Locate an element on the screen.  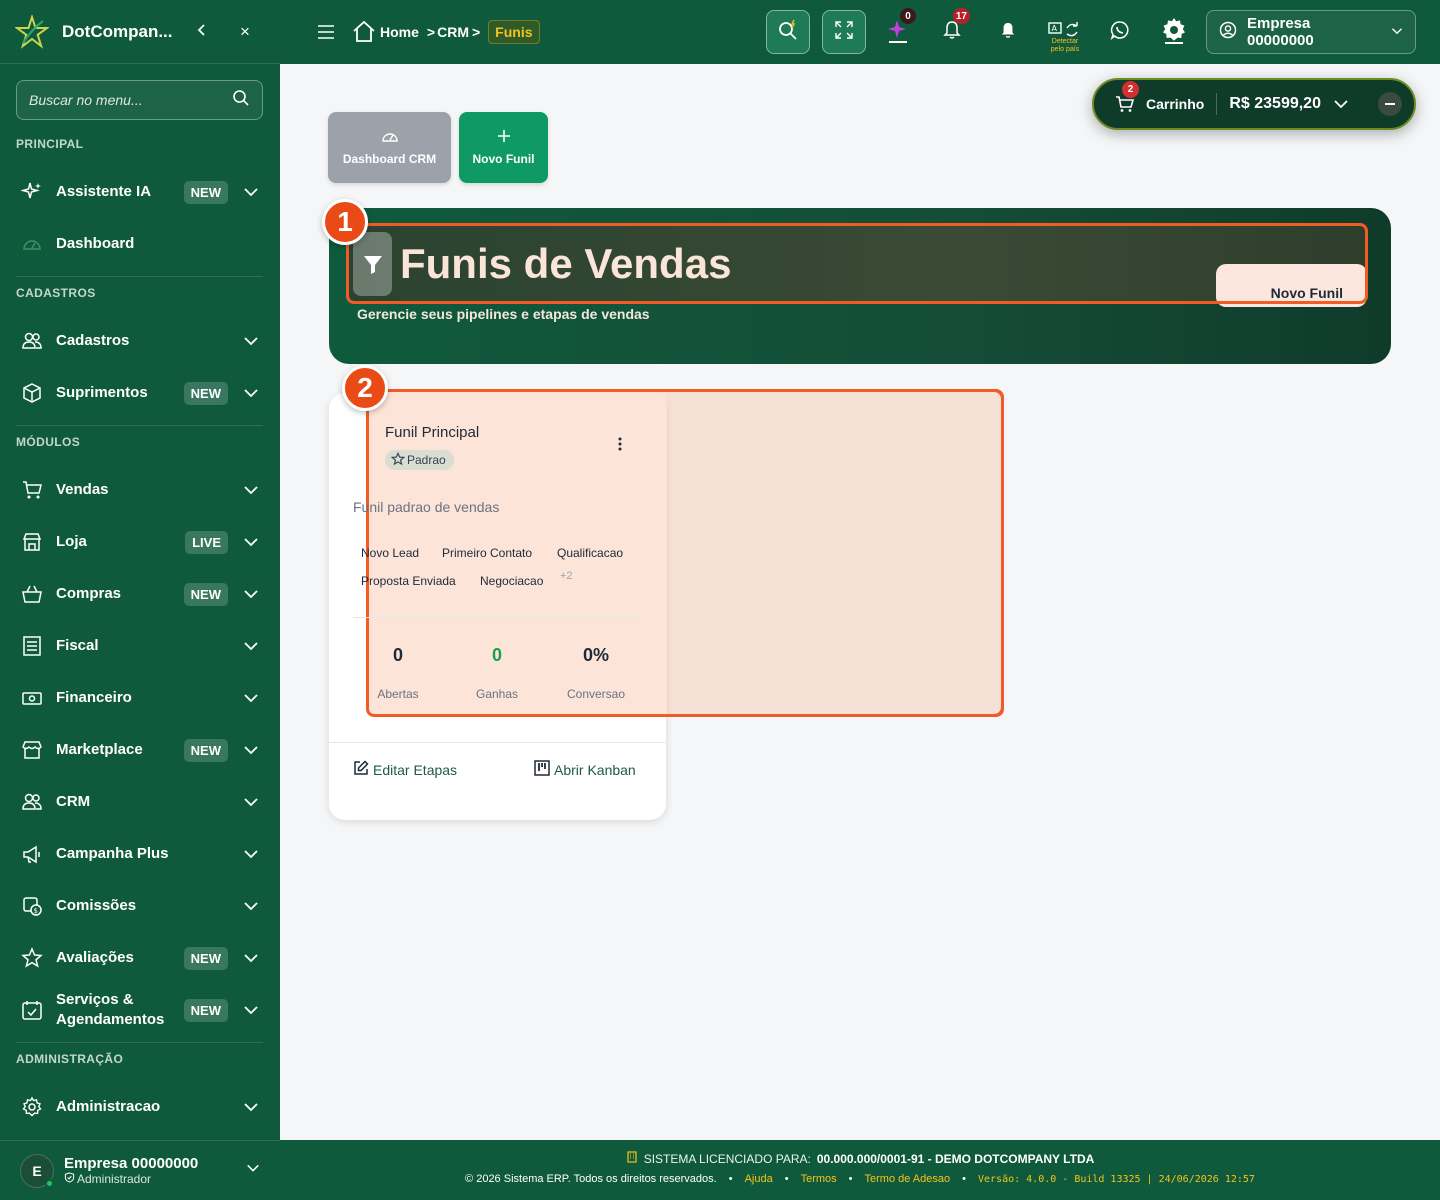
settings-button is located at coordinates (1174, 32).